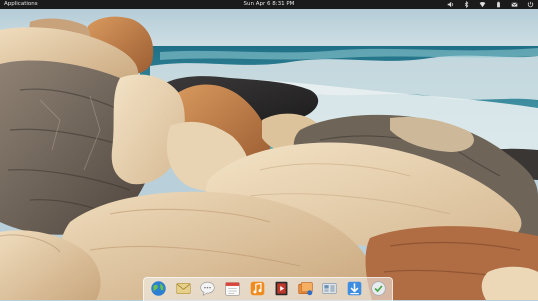  I want to click on browser-icon, so click(158, 288).